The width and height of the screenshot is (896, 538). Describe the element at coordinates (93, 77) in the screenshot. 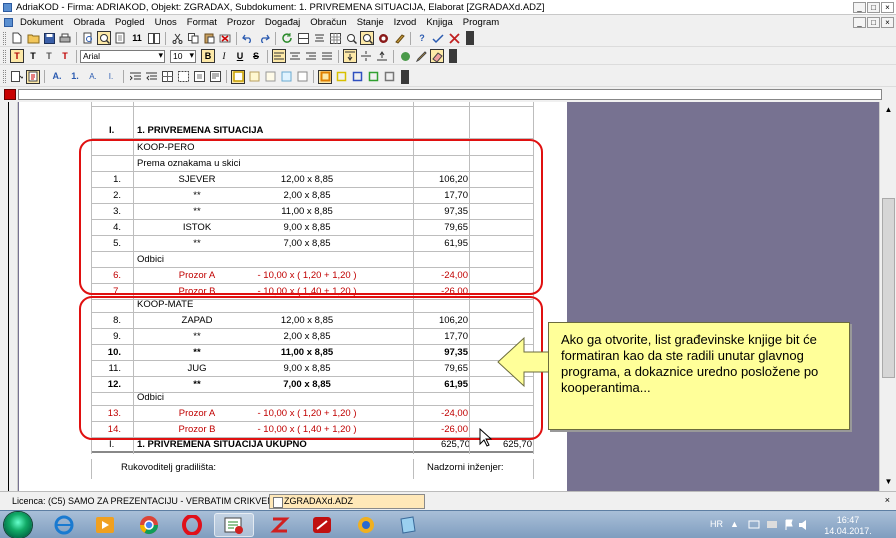

I see `list-alpha-small-button: A.` at that location.